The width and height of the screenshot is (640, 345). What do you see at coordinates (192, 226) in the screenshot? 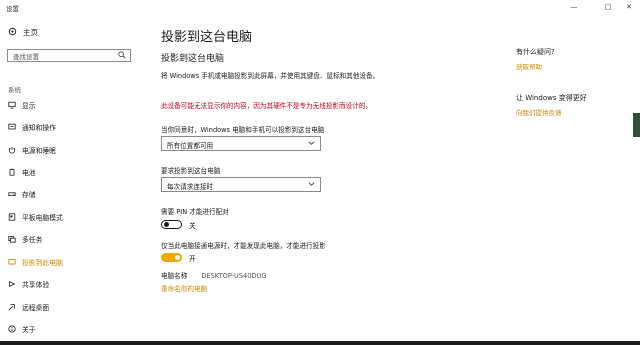
I see `pin-toggle-state: 关` at bounding box center [192, 226].